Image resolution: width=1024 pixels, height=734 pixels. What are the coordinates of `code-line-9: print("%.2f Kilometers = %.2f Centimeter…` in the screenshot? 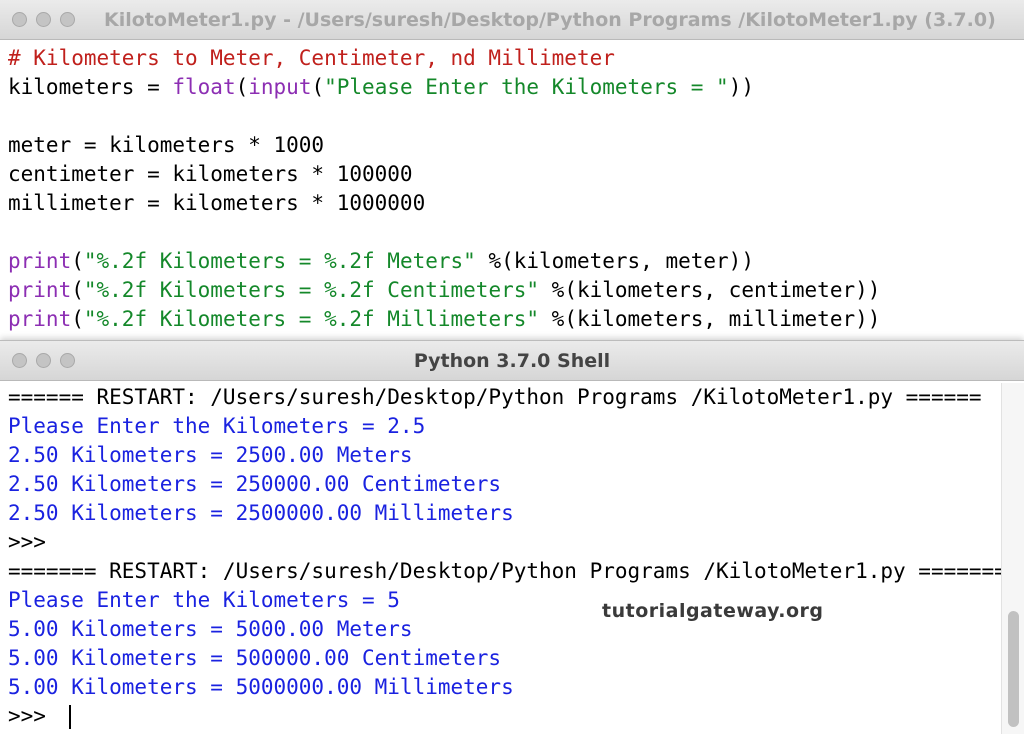 It's located at (516, 290).